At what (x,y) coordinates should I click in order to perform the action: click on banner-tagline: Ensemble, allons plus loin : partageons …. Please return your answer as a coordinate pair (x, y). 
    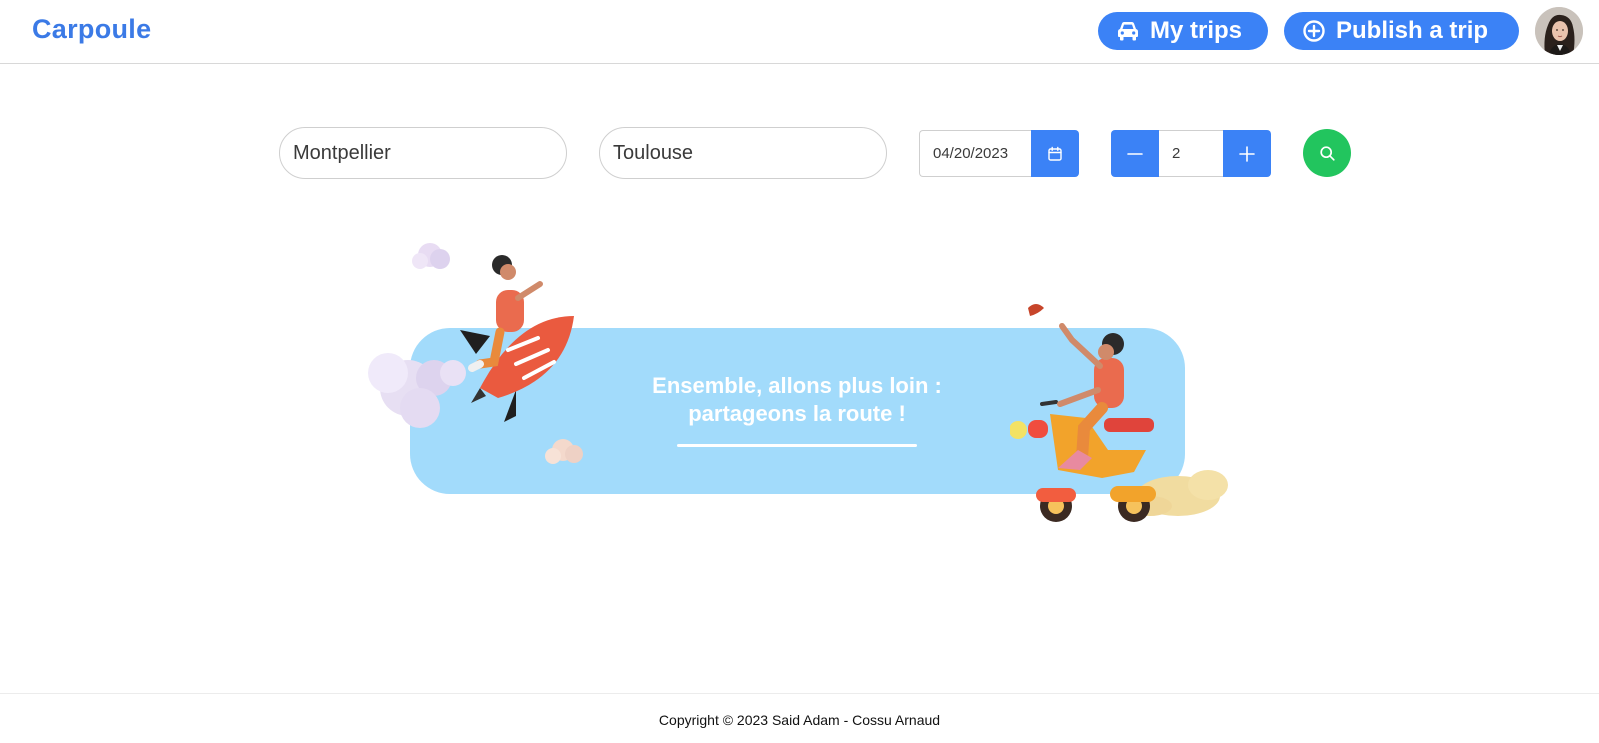
    Looking at the image, I should click on (797, 400).